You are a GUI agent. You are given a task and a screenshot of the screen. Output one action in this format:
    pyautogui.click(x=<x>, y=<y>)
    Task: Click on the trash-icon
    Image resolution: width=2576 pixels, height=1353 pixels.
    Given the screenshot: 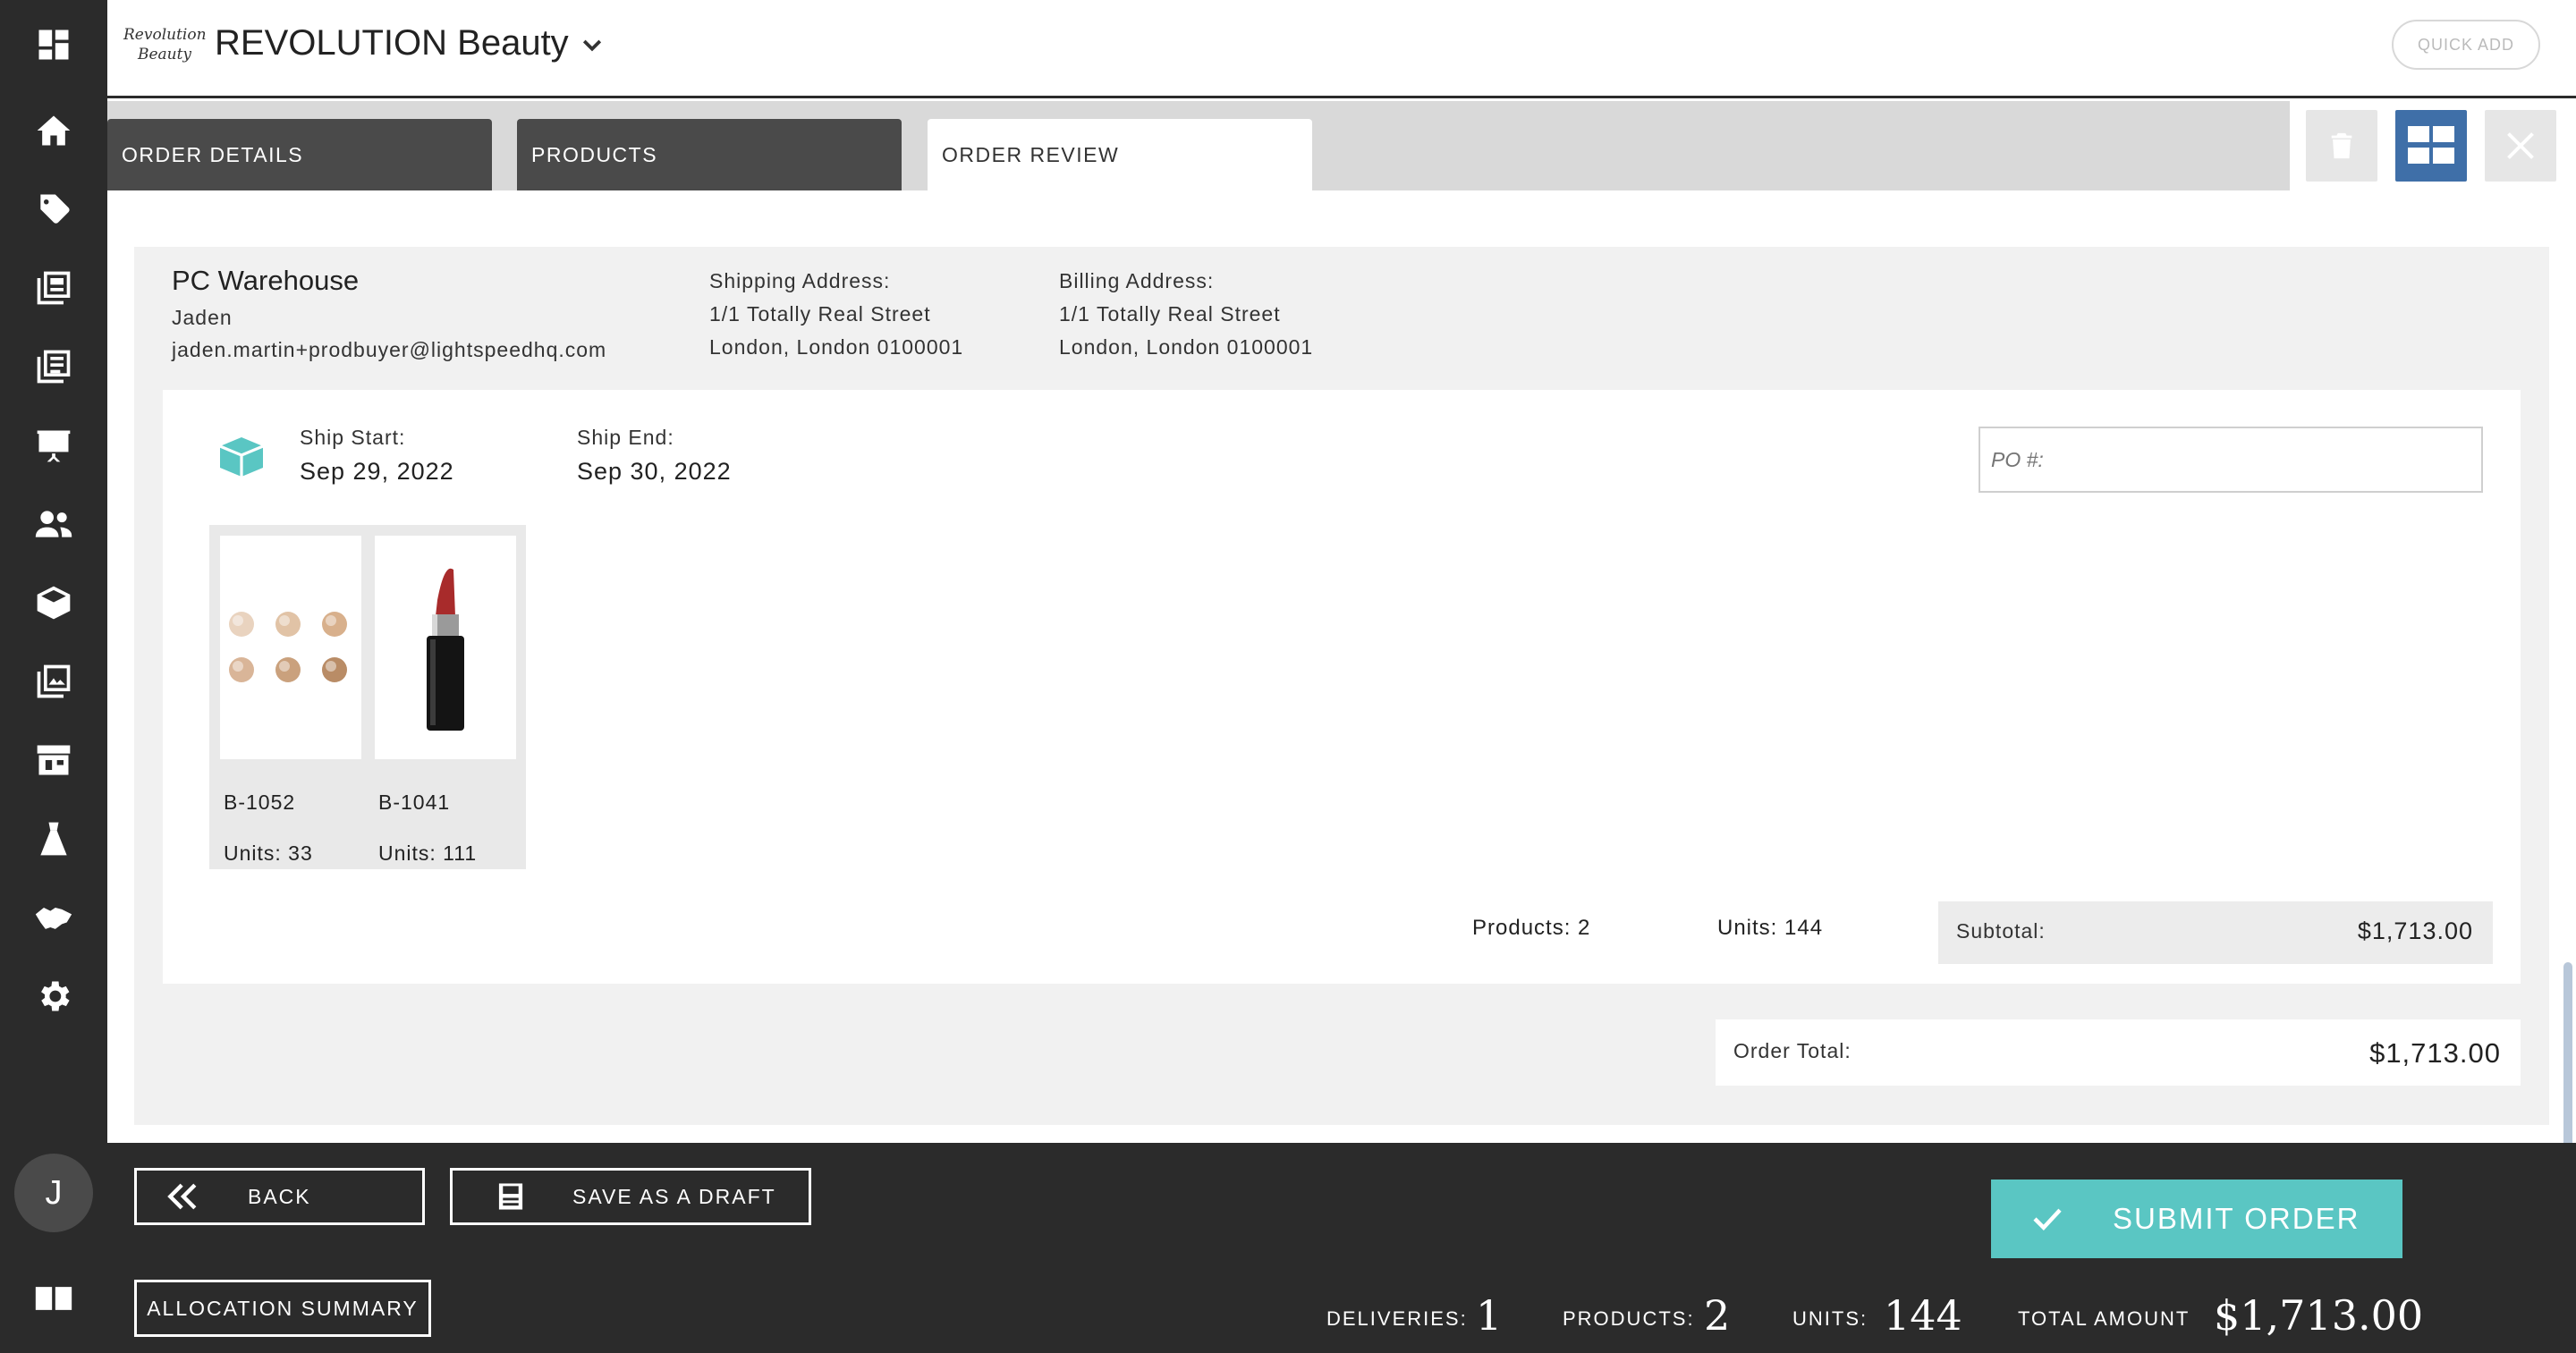 What is the action you would take?
    pyautogui.click(x=2341, y=145)
    